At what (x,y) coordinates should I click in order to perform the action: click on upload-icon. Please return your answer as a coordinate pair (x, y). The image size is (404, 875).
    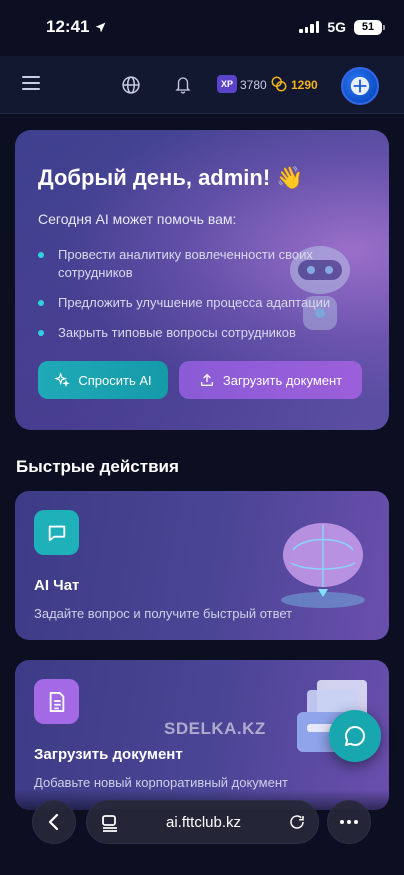
    Looking at the image, I should click on (206, 379).